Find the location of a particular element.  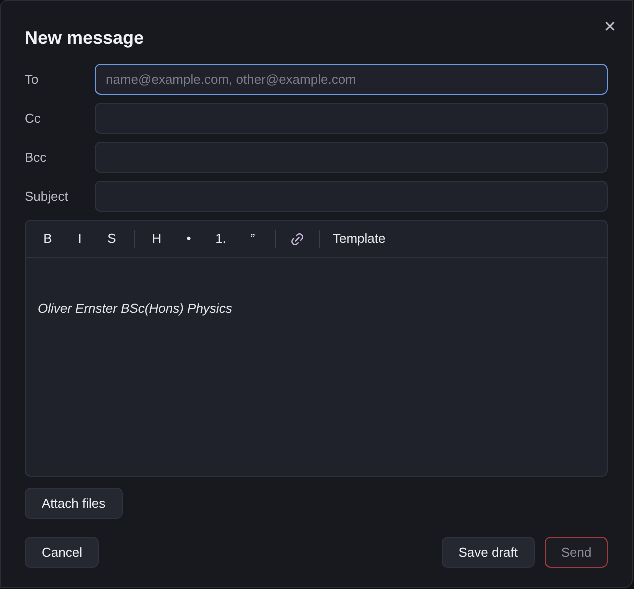

toolbar-button: ” is located at coordinates (253, 239).